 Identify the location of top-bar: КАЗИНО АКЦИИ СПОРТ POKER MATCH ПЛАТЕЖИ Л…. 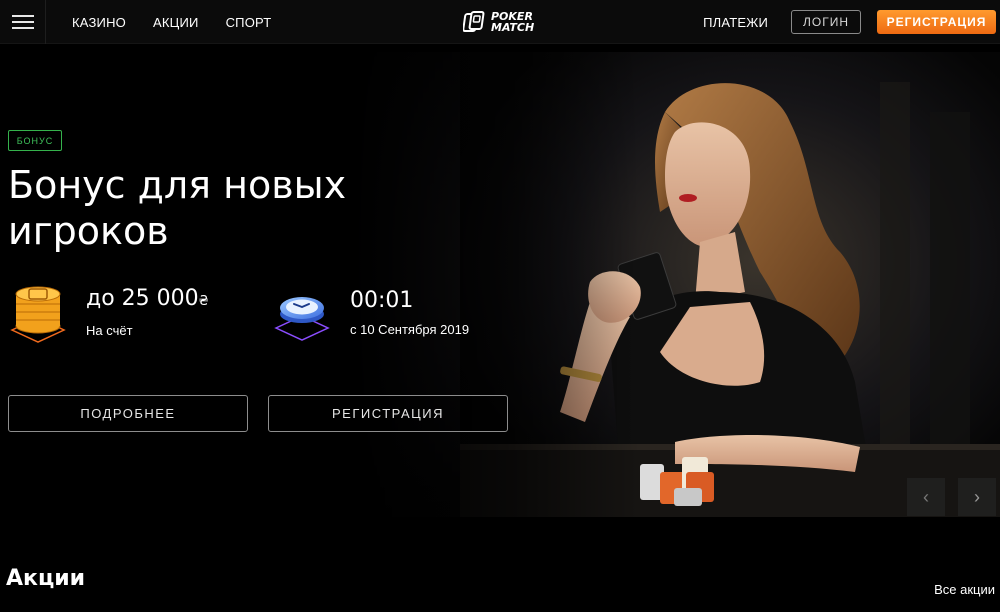
(500, 22).